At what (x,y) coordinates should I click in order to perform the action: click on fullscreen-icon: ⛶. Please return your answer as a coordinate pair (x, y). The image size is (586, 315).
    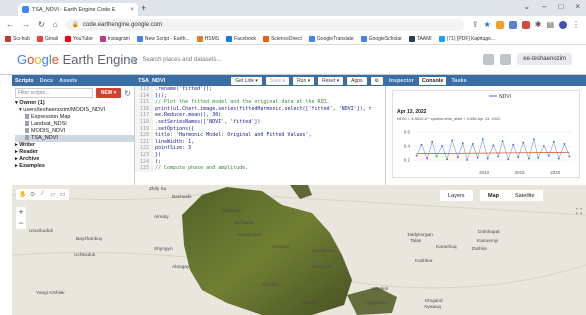
    Looking at the image, I should click on (579, 212).